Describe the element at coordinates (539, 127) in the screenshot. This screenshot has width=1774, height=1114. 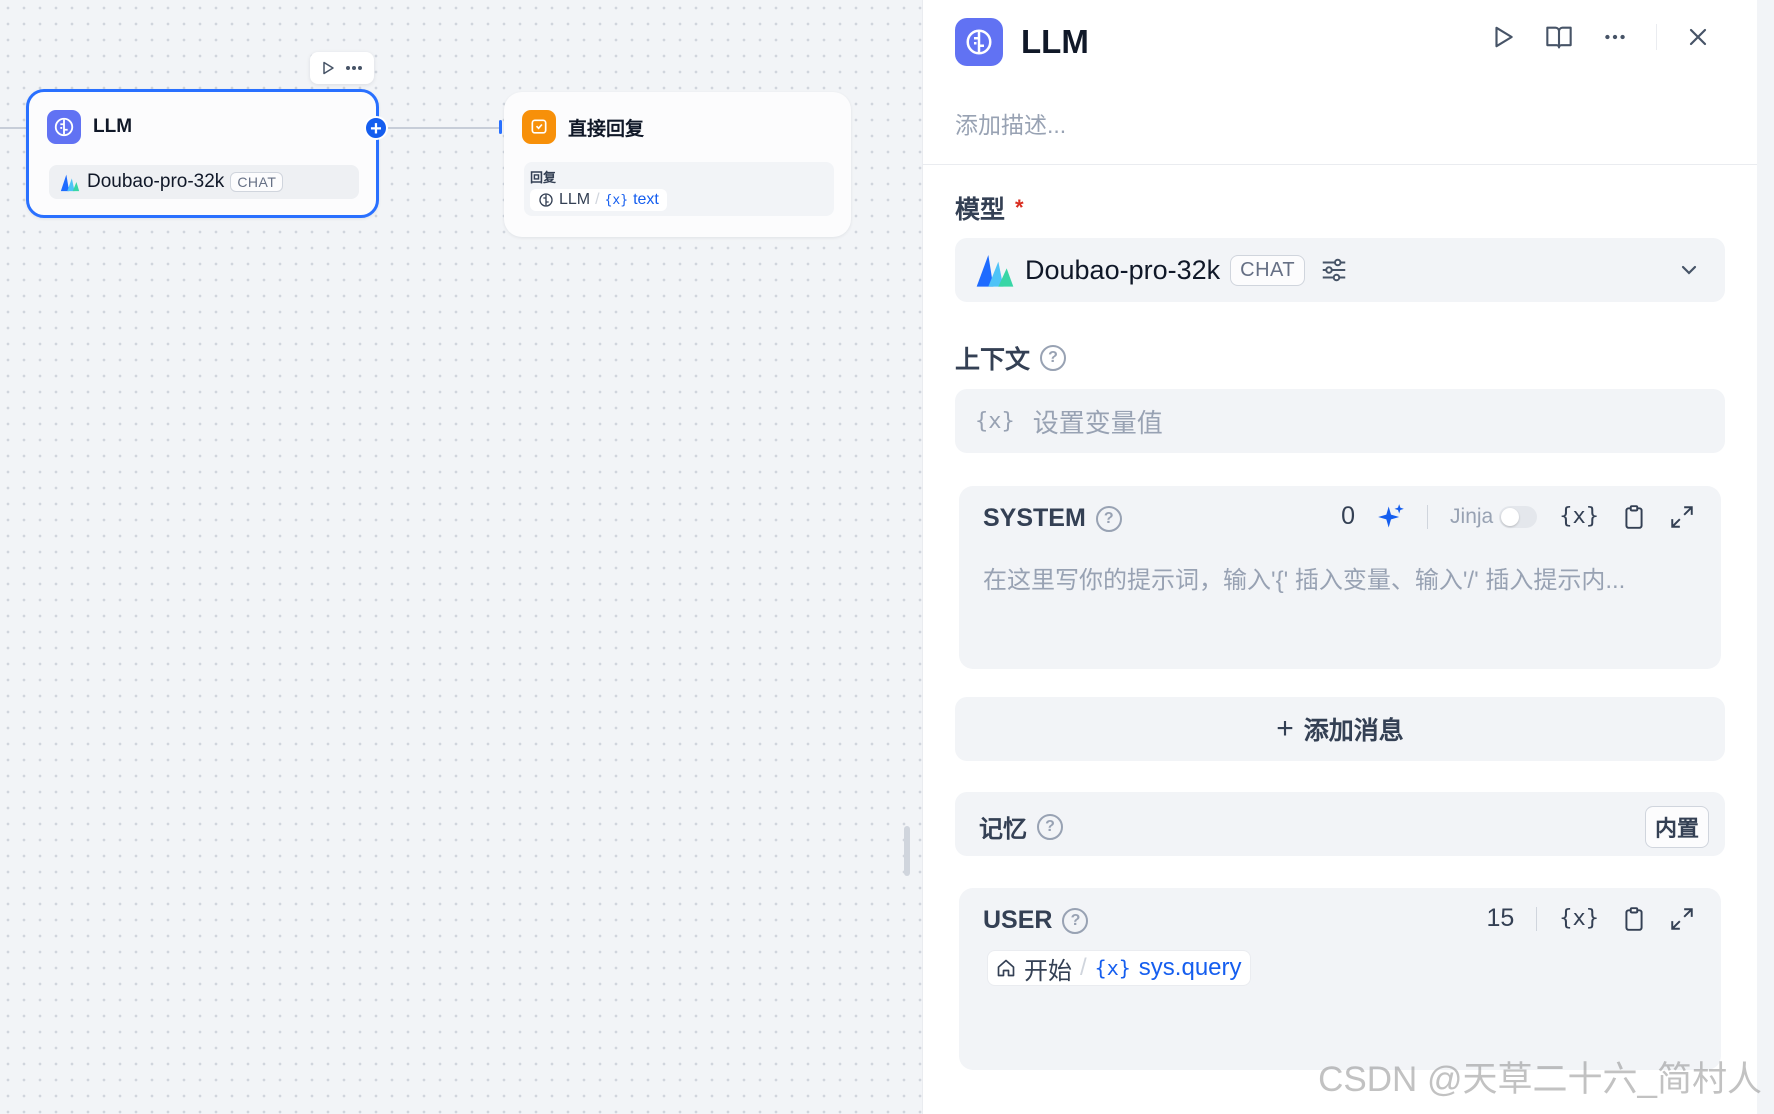
I see `reply-message-icon` at that location.